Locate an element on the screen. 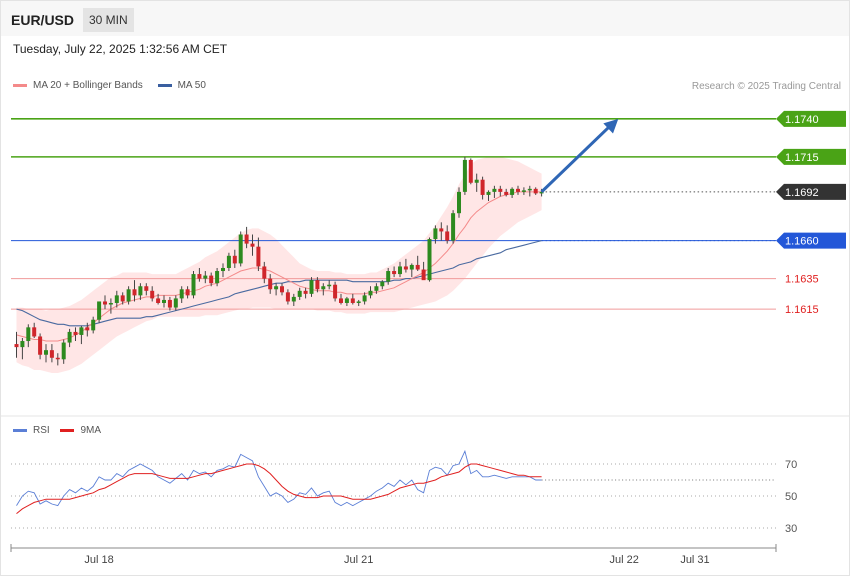 Image resolution: width=850 pixels, height=576 pixels. rsi-series-9ma is located at coordinates (279, 488).